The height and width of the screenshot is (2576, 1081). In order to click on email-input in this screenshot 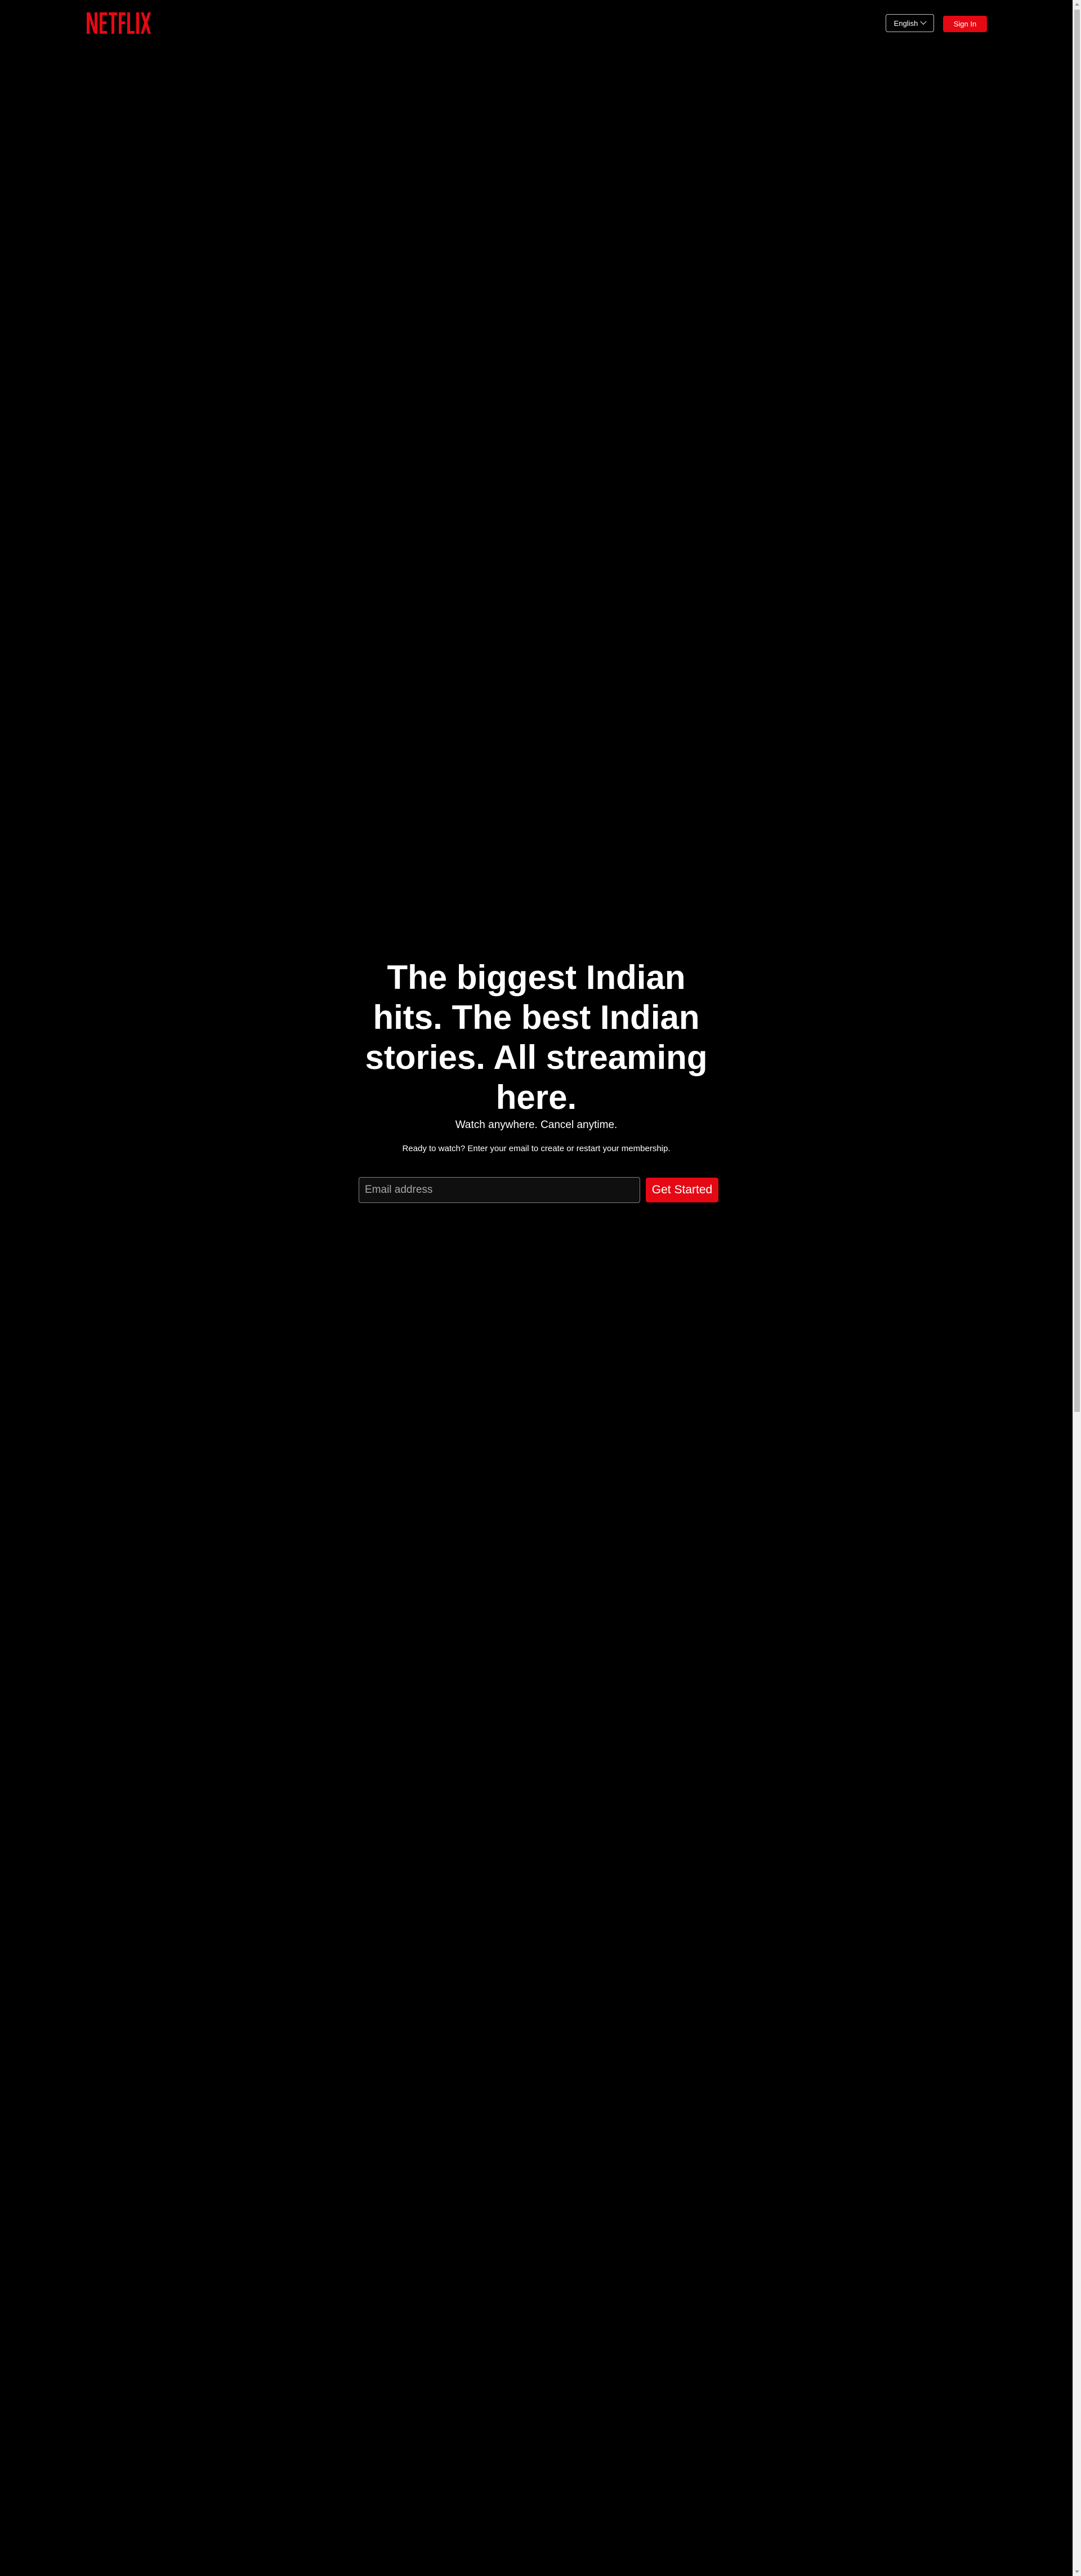, I will do `click(499, 1190)`.